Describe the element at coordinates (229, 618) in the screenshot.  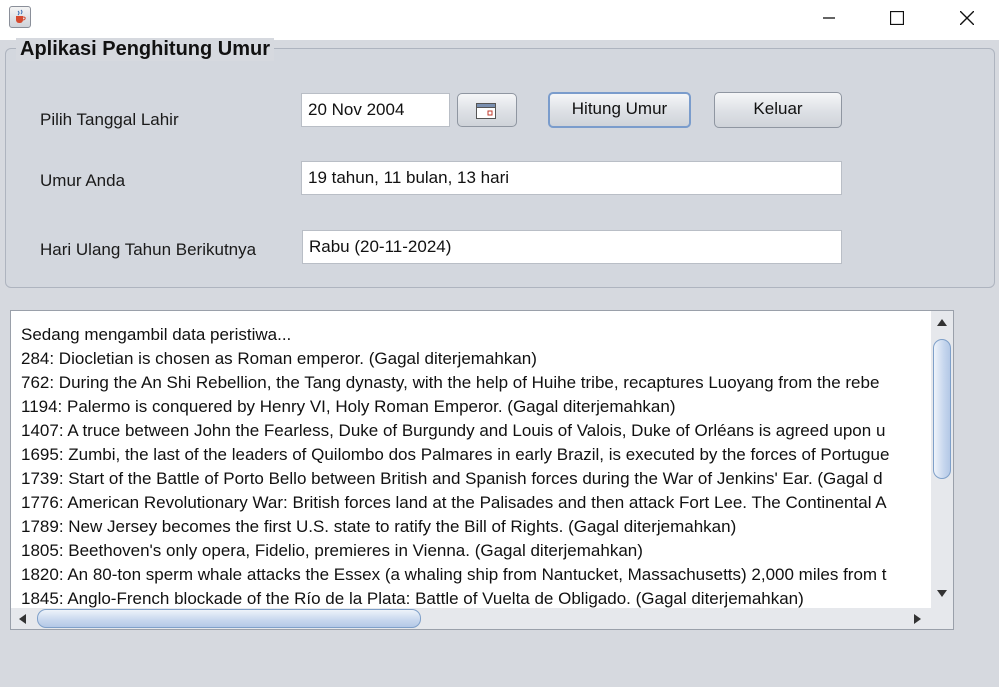
I see `horizontal-scroll-thumb` at that location.